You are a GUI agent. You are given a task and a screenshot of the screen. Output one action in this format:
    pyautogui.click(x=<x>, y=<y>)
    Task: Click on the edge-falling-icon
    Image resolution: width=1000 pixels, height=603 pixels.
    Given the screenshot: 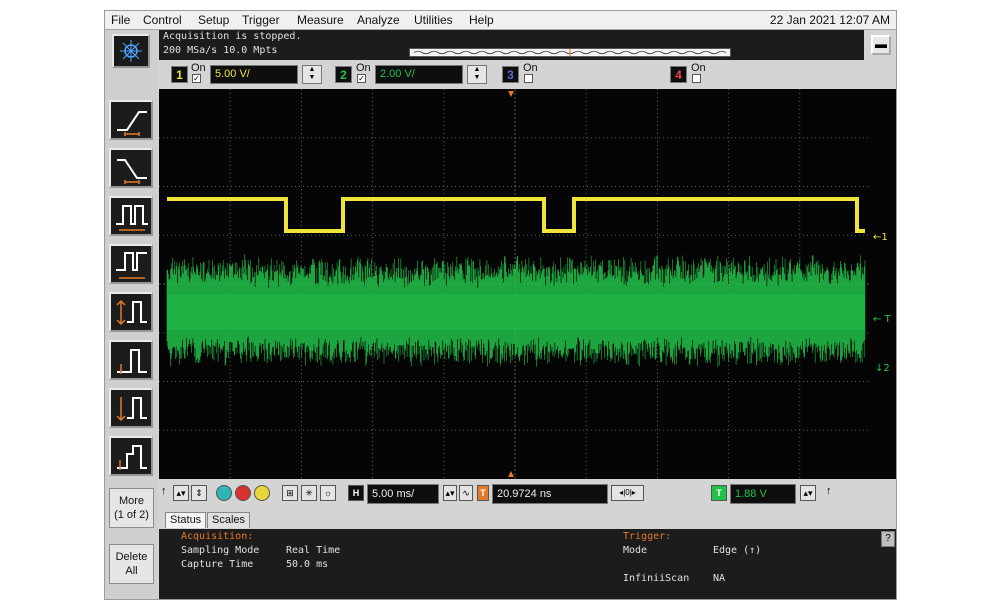 What is the action you would take?
    pyautogui.click(x=131, y=168)
    